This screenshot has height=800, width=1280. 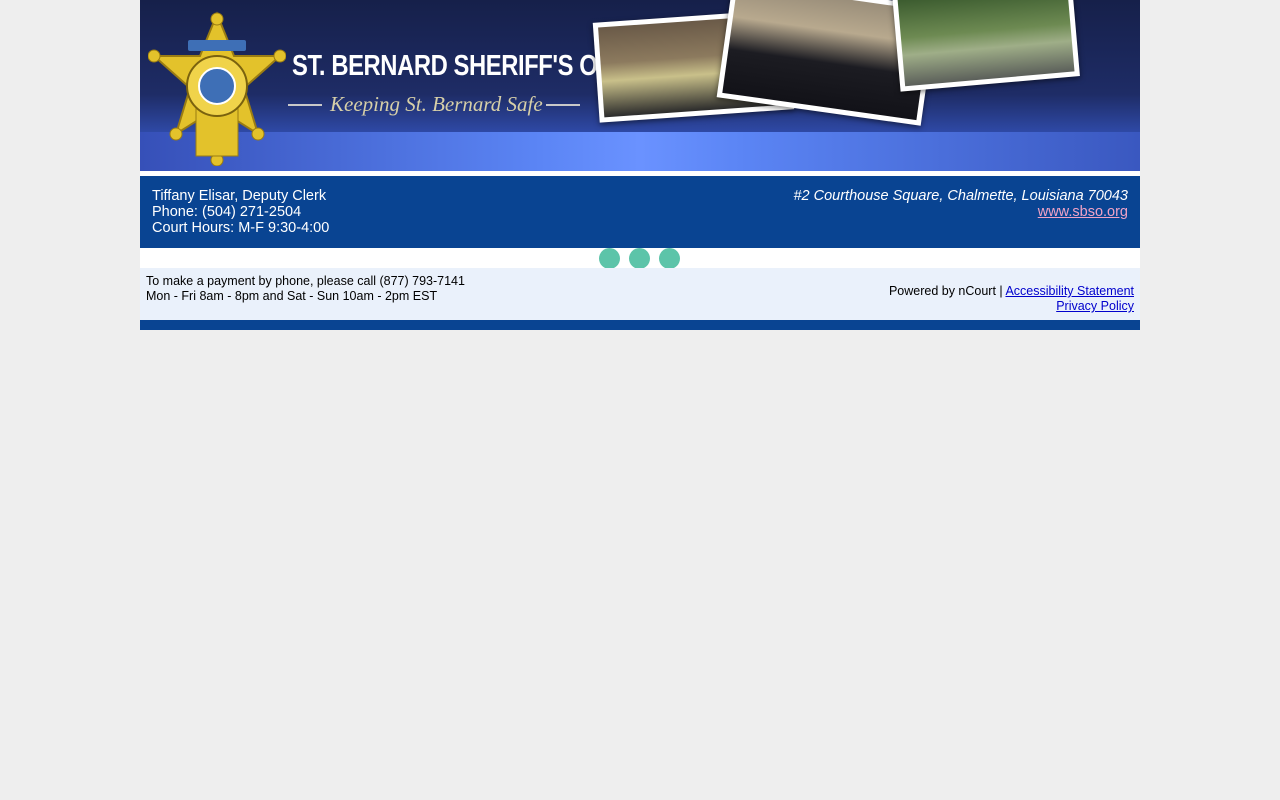 I want to click on banner-tagline-group: Keeping St. Bernard Safe, so click(x=434, y=105).